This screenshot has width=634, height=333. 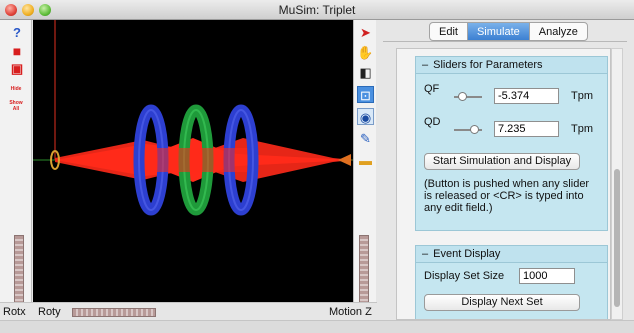 I want to click on show-all-icon: Show All, so click(x=16, y=107).